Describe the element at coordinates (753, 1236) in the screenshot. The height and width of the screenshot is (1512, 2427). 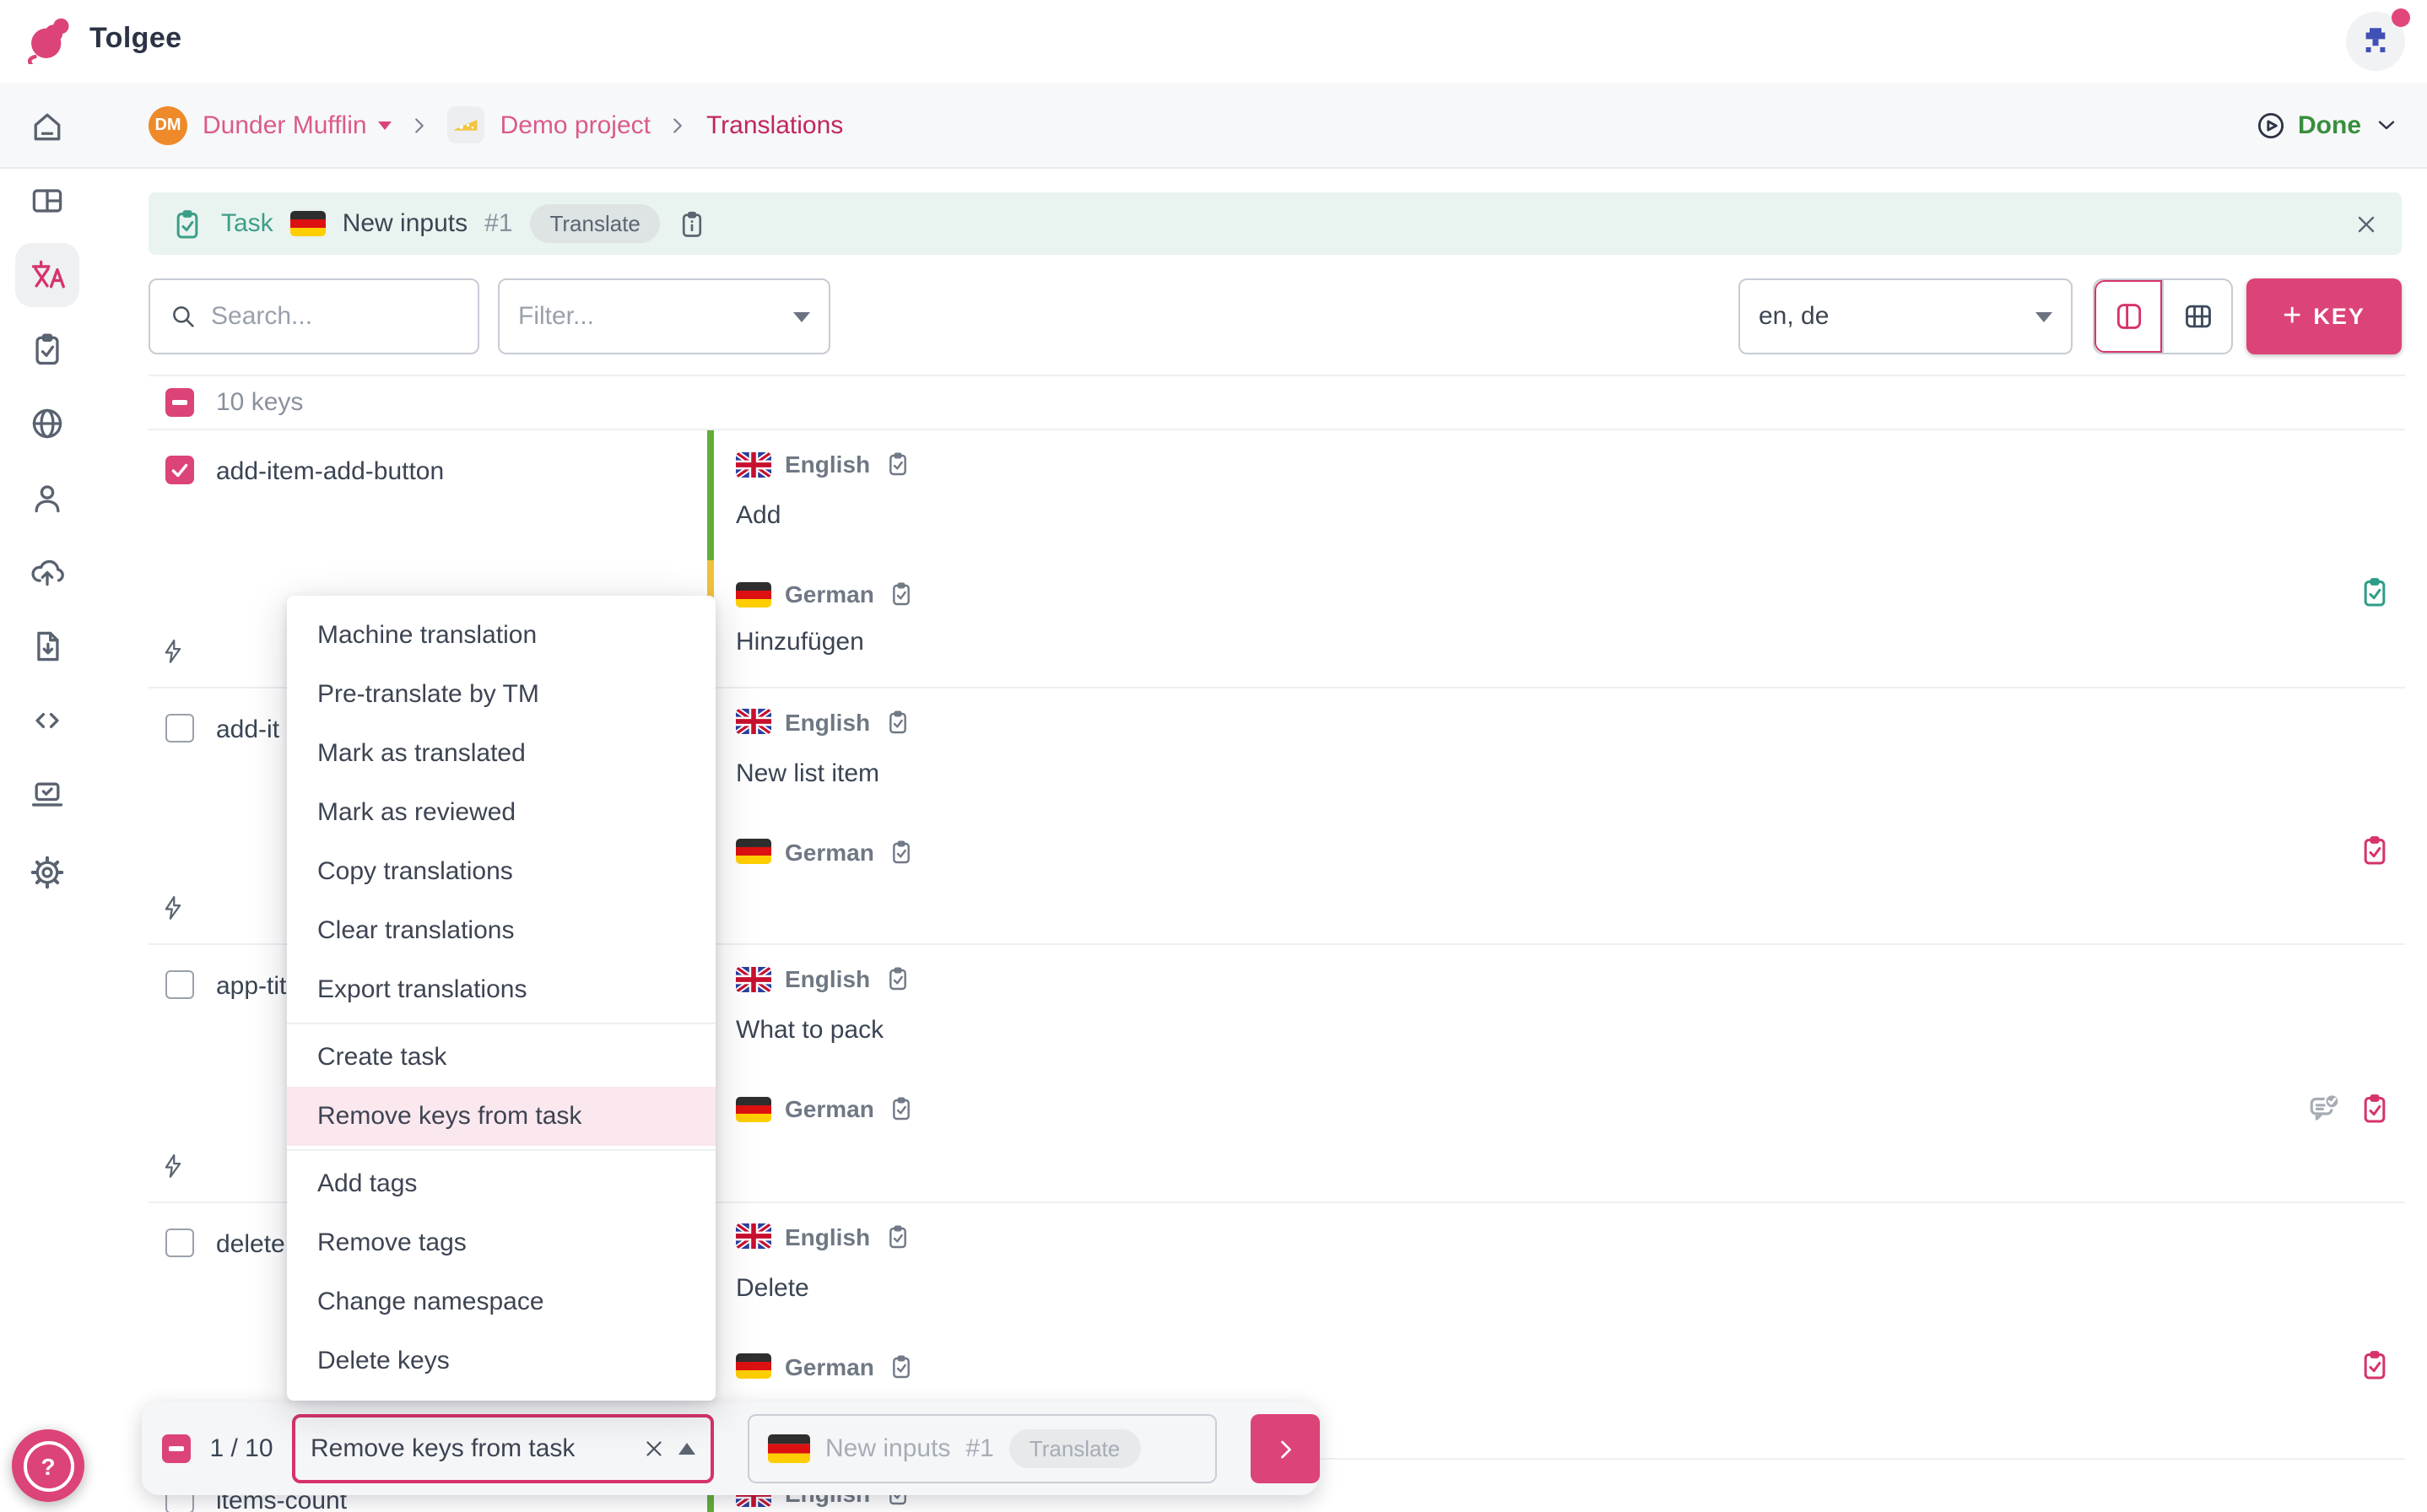
I see `english-flag-icon` at that location.